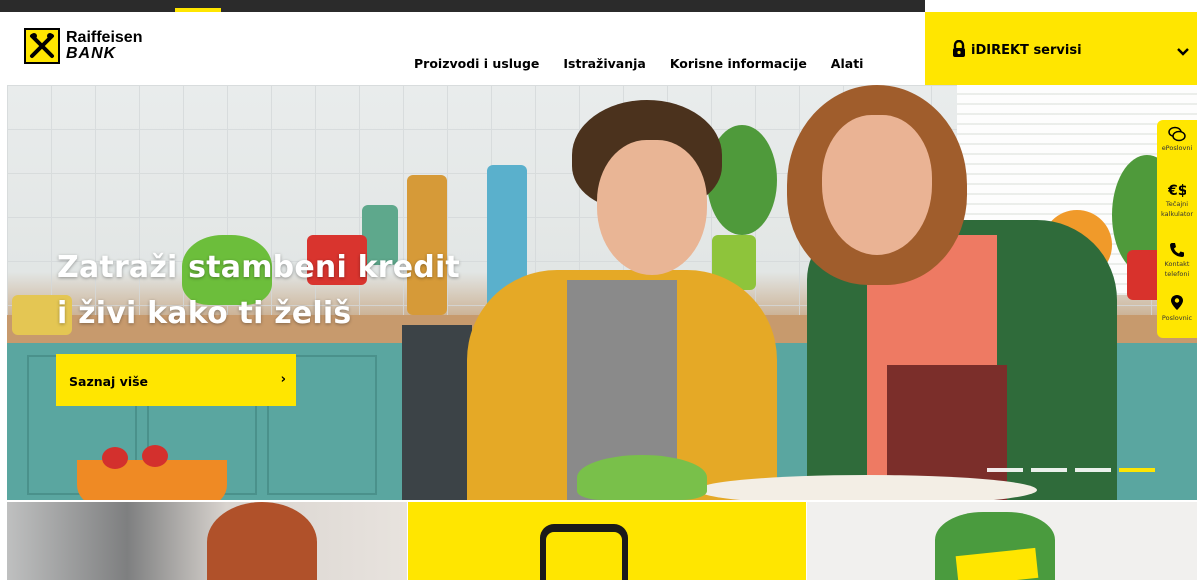  I want to click on sidebar-item-kontakt-telefoni: Kontakt telefoni, so click(1177, 263).